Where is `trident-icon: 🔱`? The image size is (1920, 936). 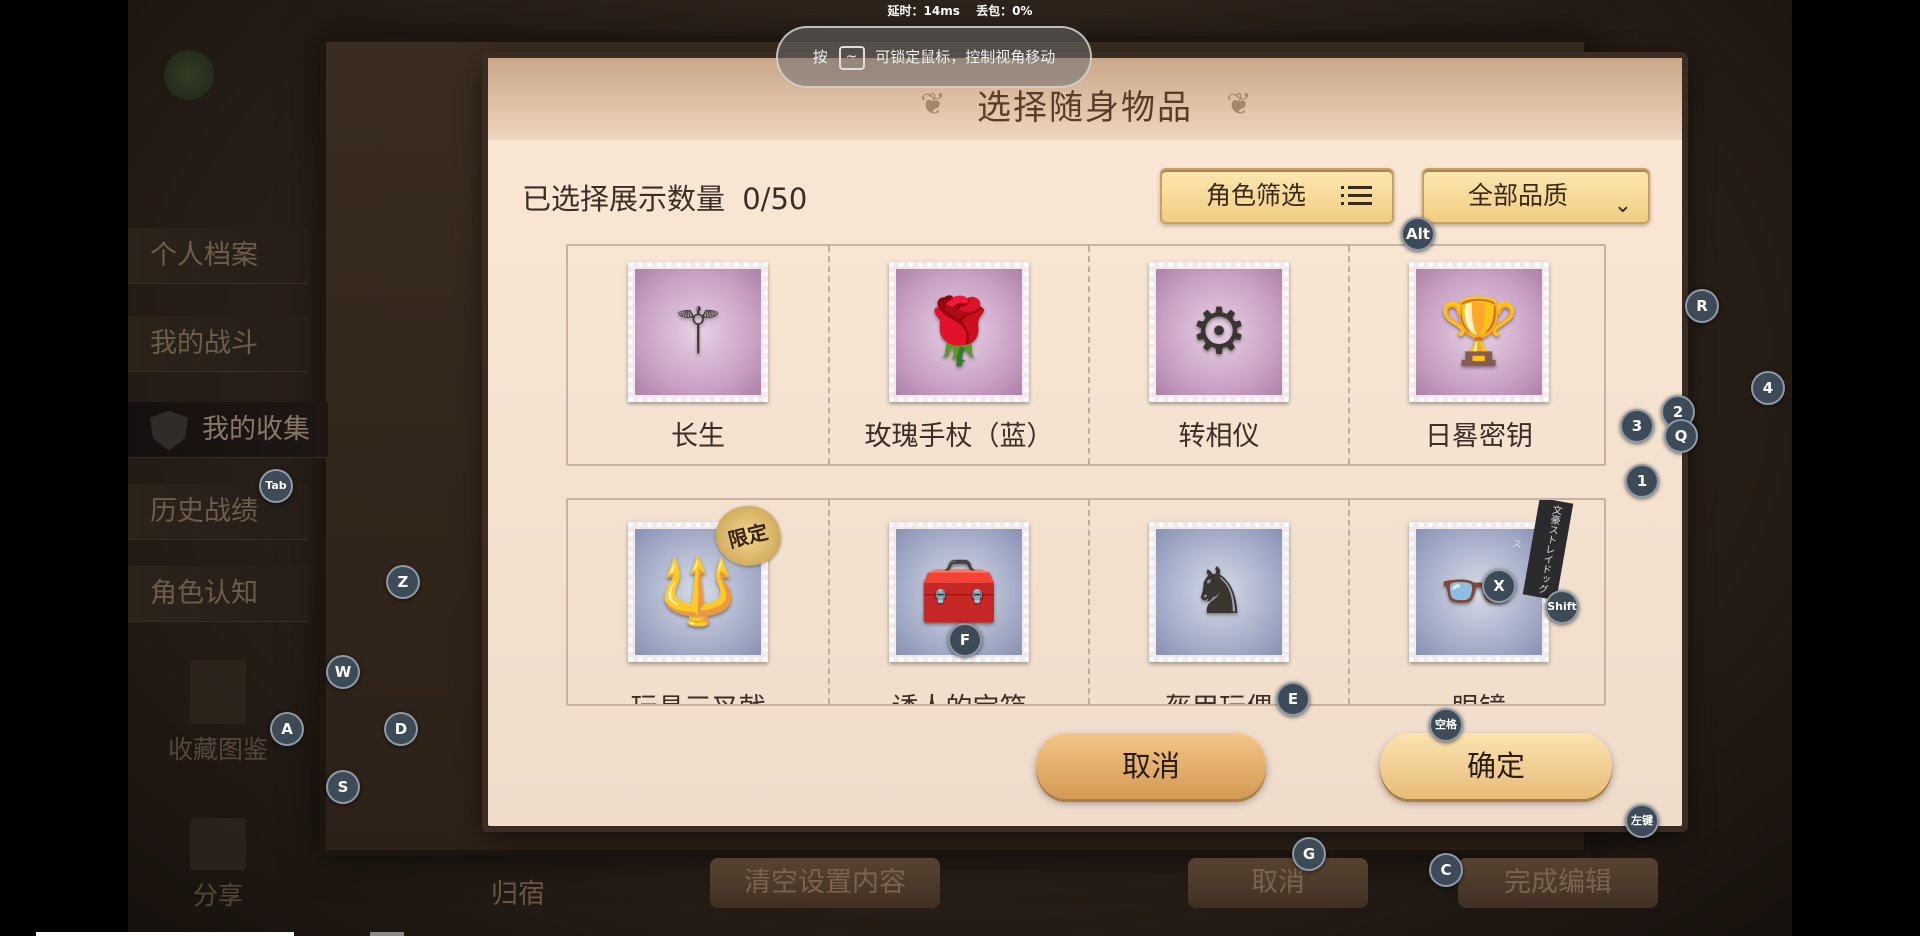
trident-icon: 🔱 is located at coordinates (698, 592).